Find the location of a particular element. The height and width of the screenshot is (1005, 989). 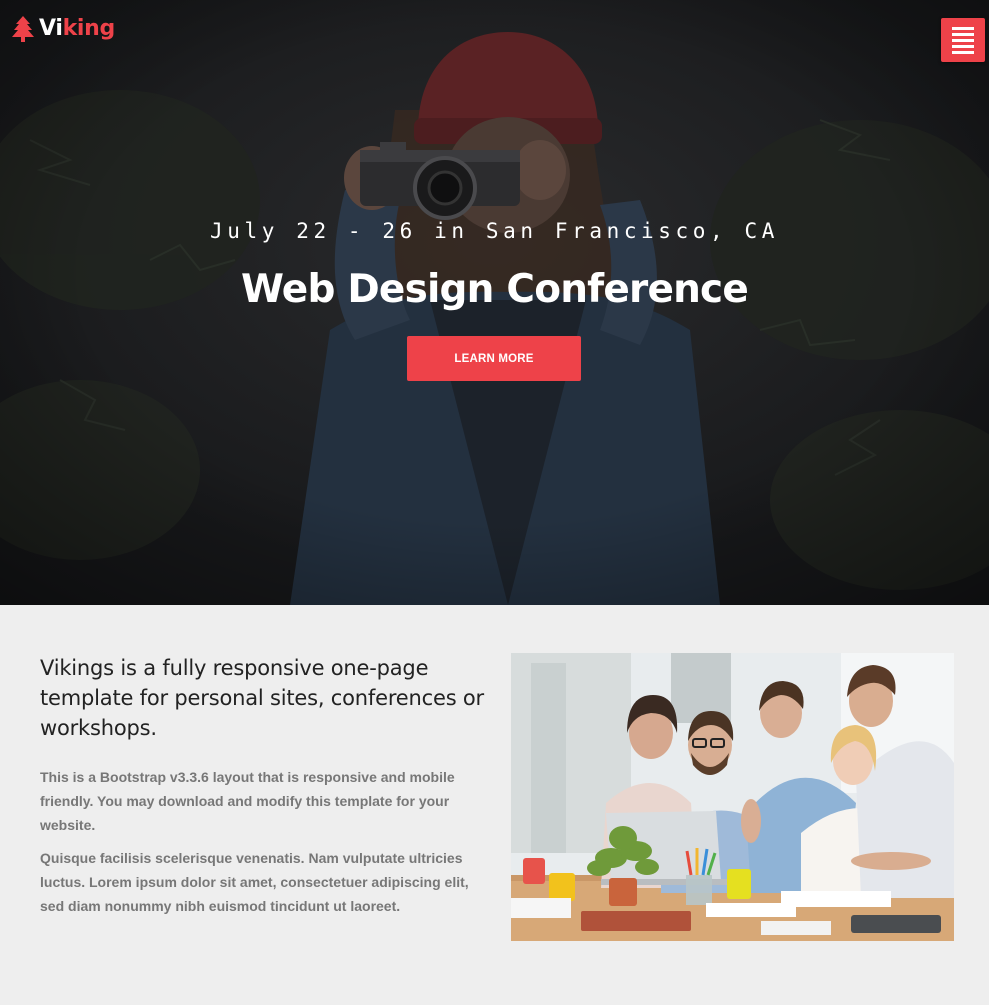

logo-text: Viking is located at coordinates (77, 29).